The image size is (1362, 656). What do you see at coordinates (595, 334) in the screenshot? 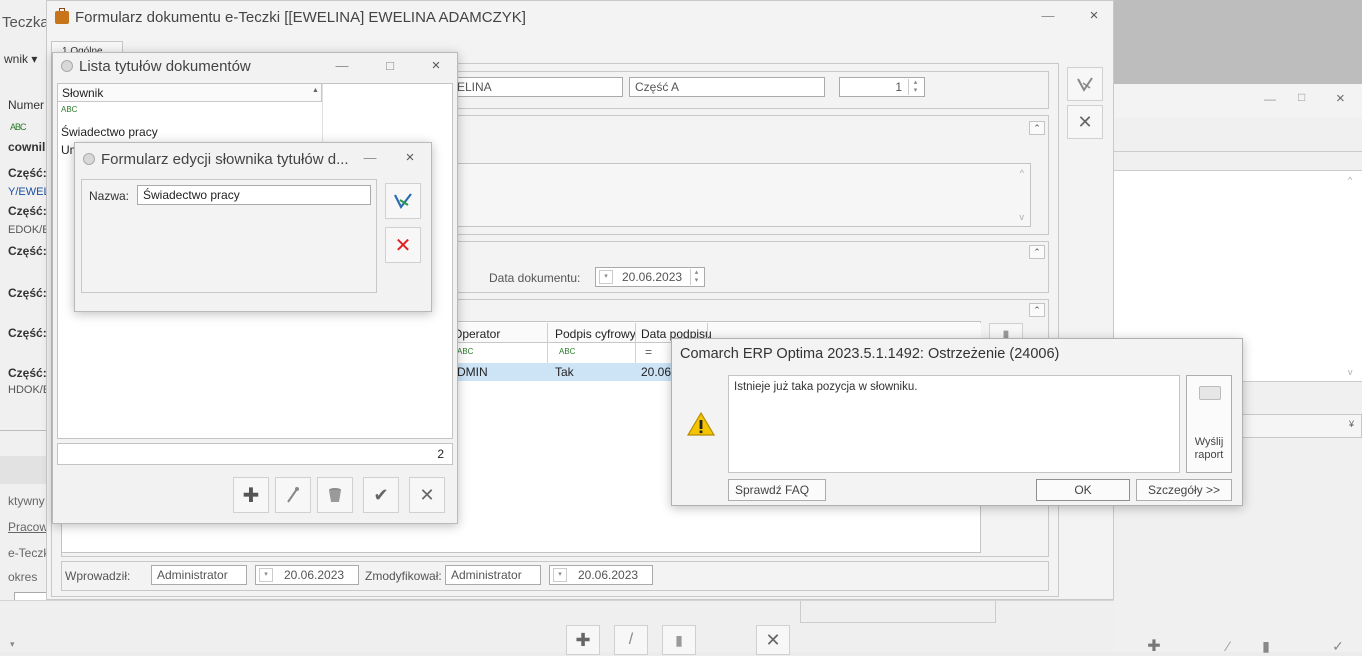
I see `column-digital-signature: Podpis cyfrowy` at bounding box center [595, 334].